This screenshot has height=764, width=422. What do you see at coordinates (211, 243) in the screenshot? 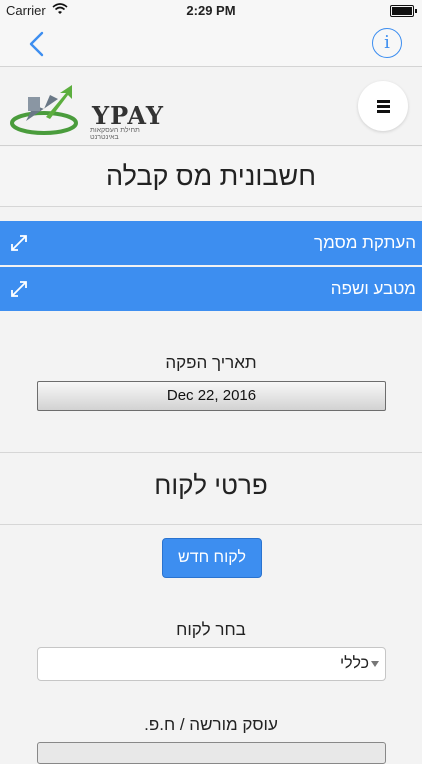
I see `copy-document-section: העתקת מסמך` at bounding box center [211, 243].